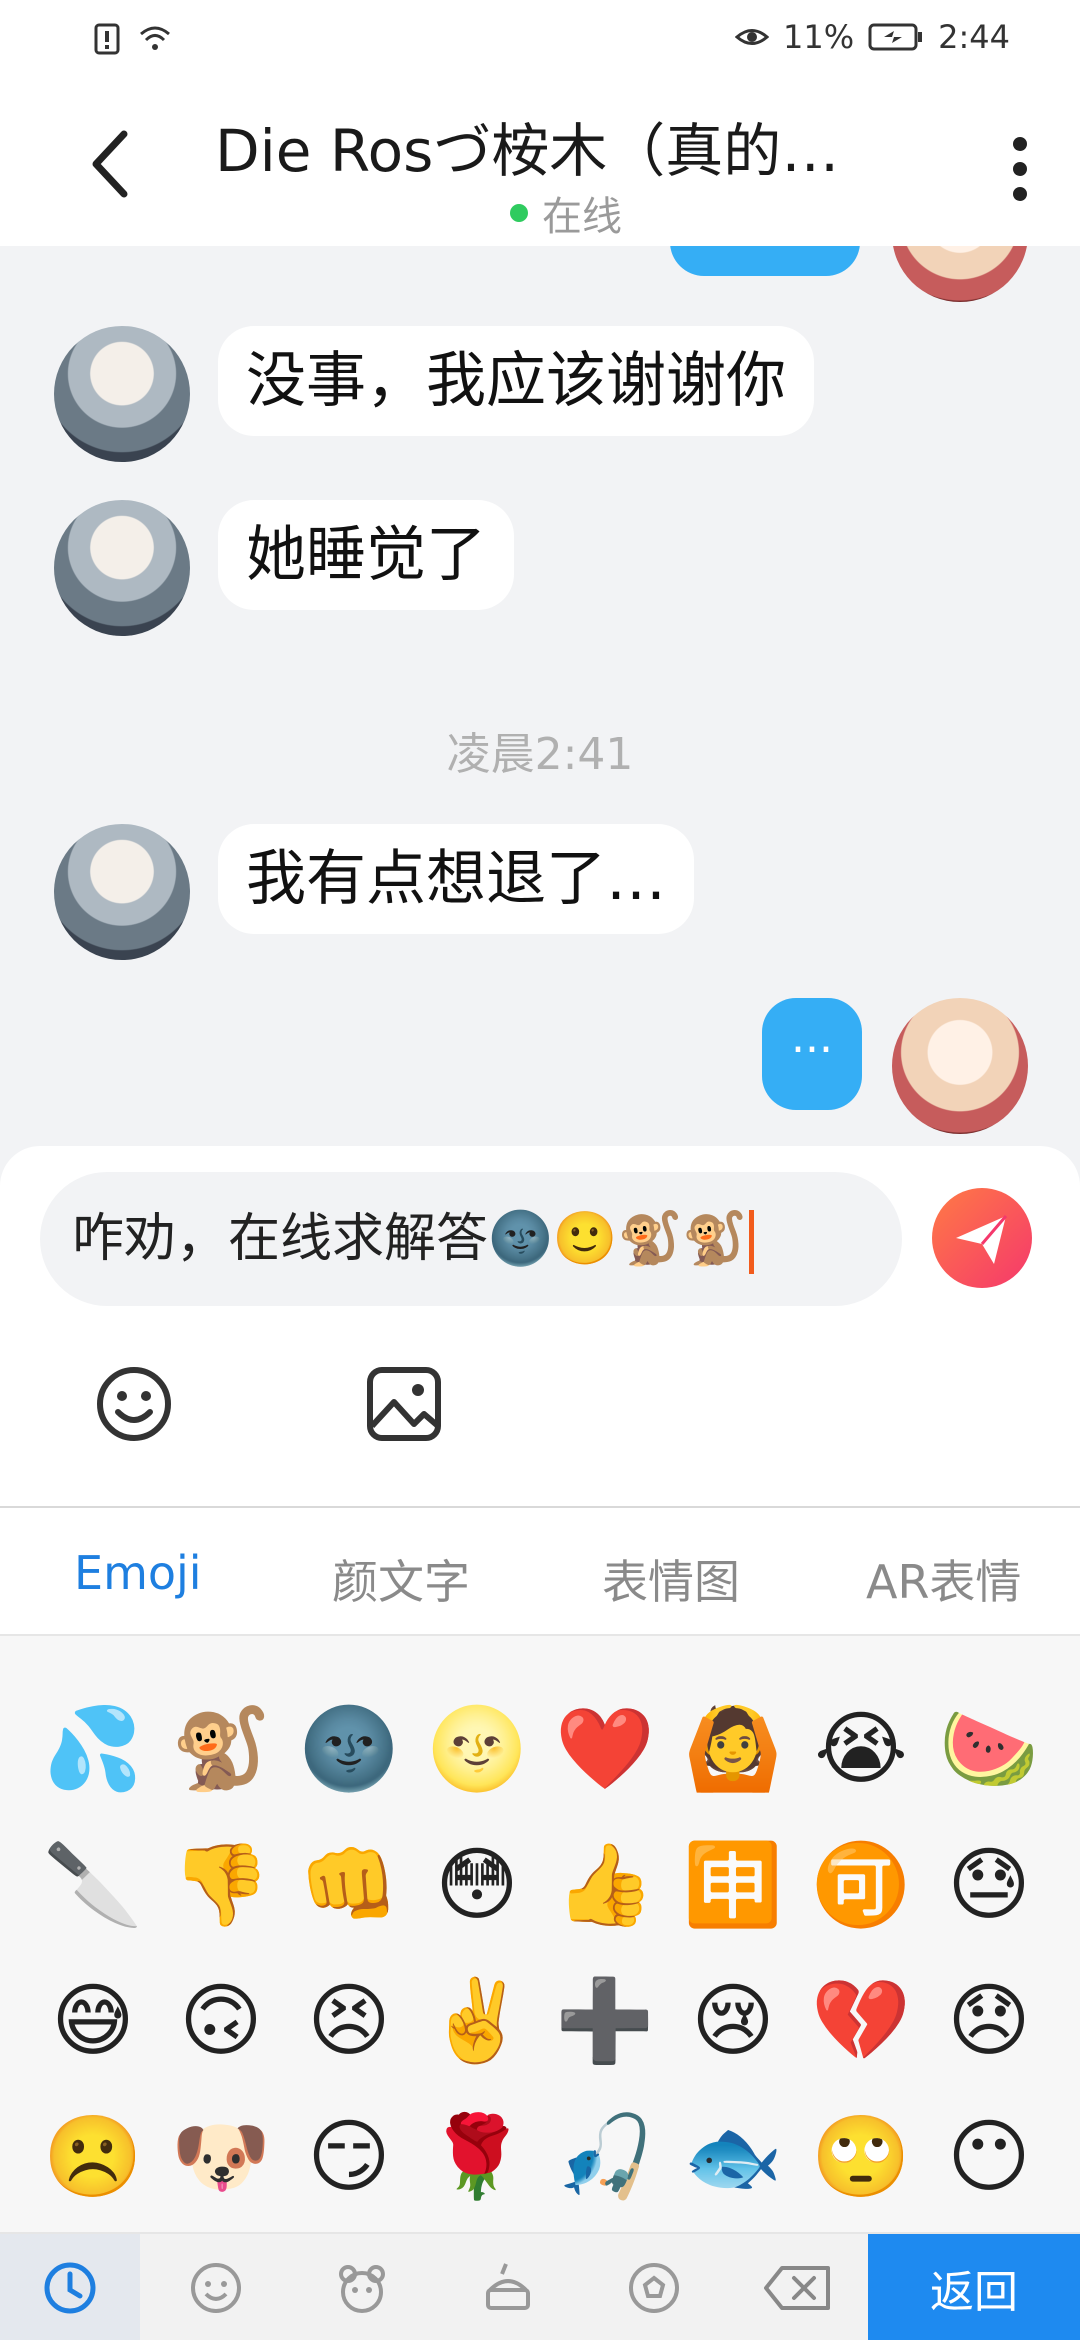 Image resolution: width=1080 pixels, height=2340 pixels. Describe the element at coordinates (477, 1749) in the screenshot. I see `emoji-key: 🌝` at that location.